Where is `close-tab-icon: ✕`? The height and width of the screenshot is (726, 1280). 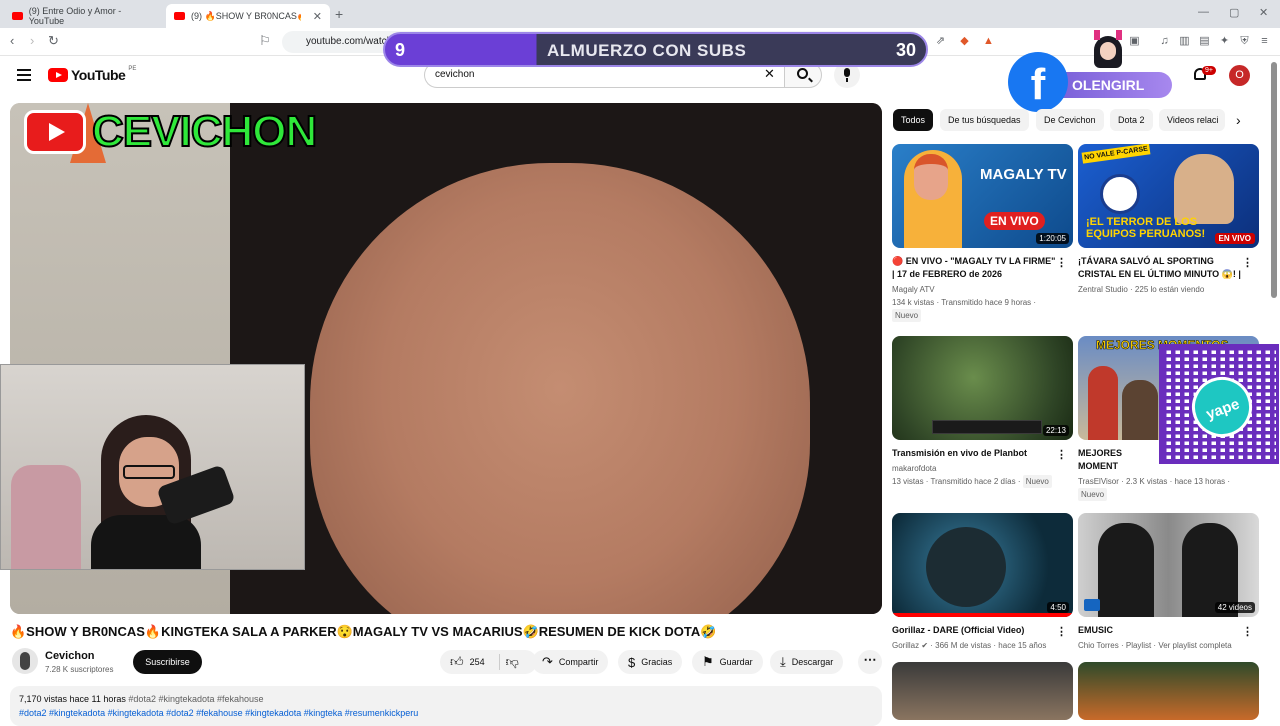 close-tab-icon: ✕ is located at coordinates (317, 16).